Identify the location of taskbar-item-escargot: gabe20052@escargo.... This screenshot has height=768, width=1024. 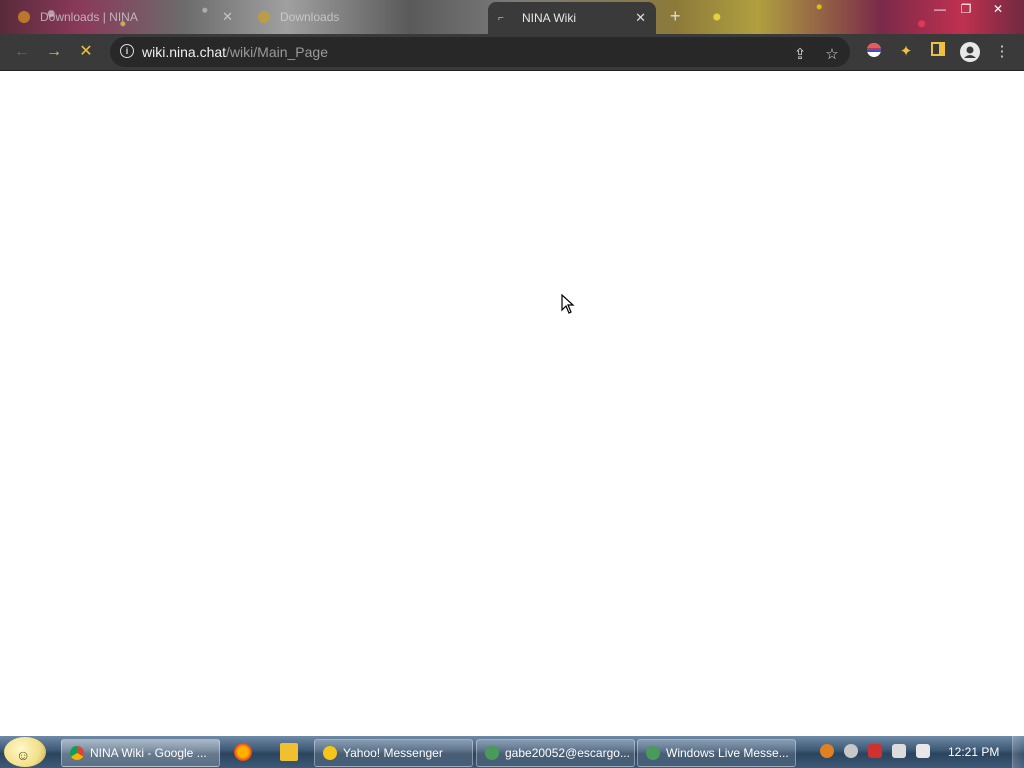
(555, 753).